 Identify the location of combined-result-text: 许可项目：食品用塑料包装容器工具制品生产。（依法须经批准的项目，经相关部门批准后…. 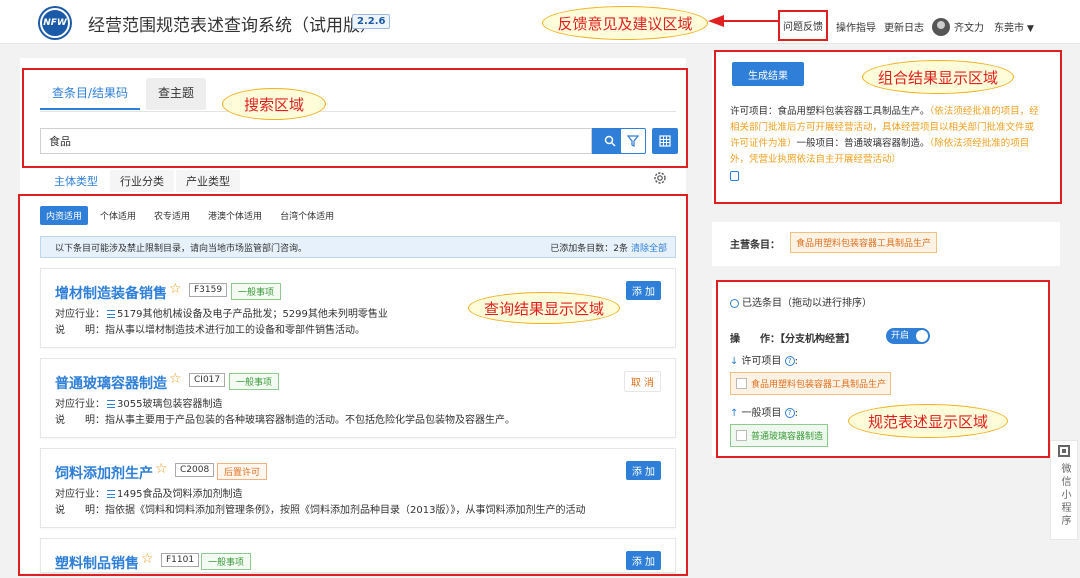
(886, 144).